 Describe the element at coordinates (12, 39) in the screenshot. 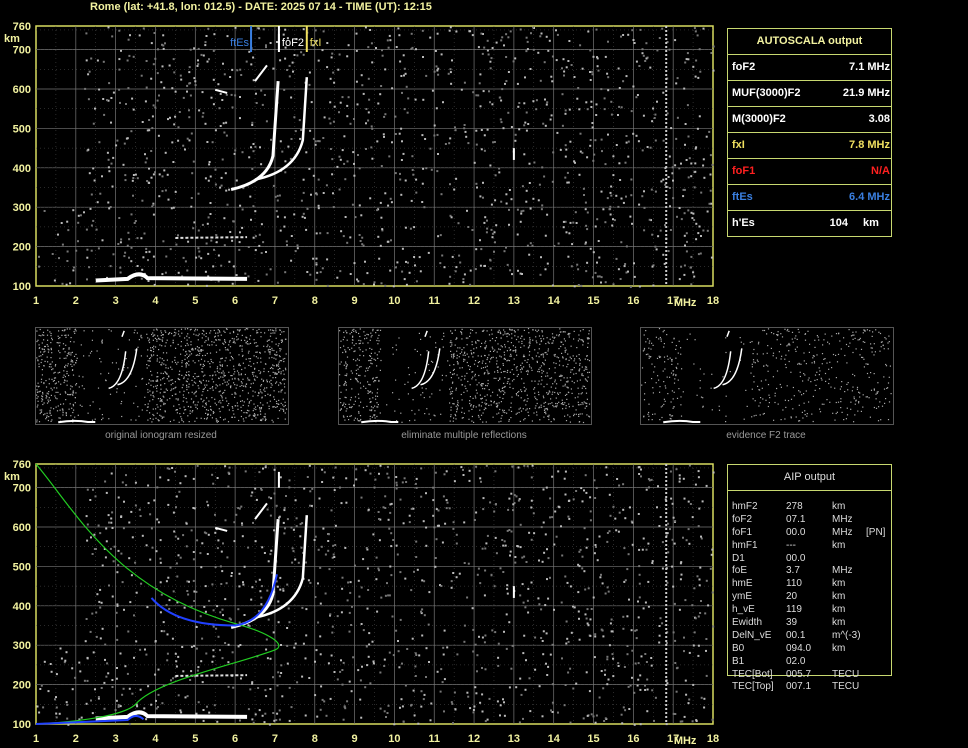

I see `y-unit-label: km` at that location.